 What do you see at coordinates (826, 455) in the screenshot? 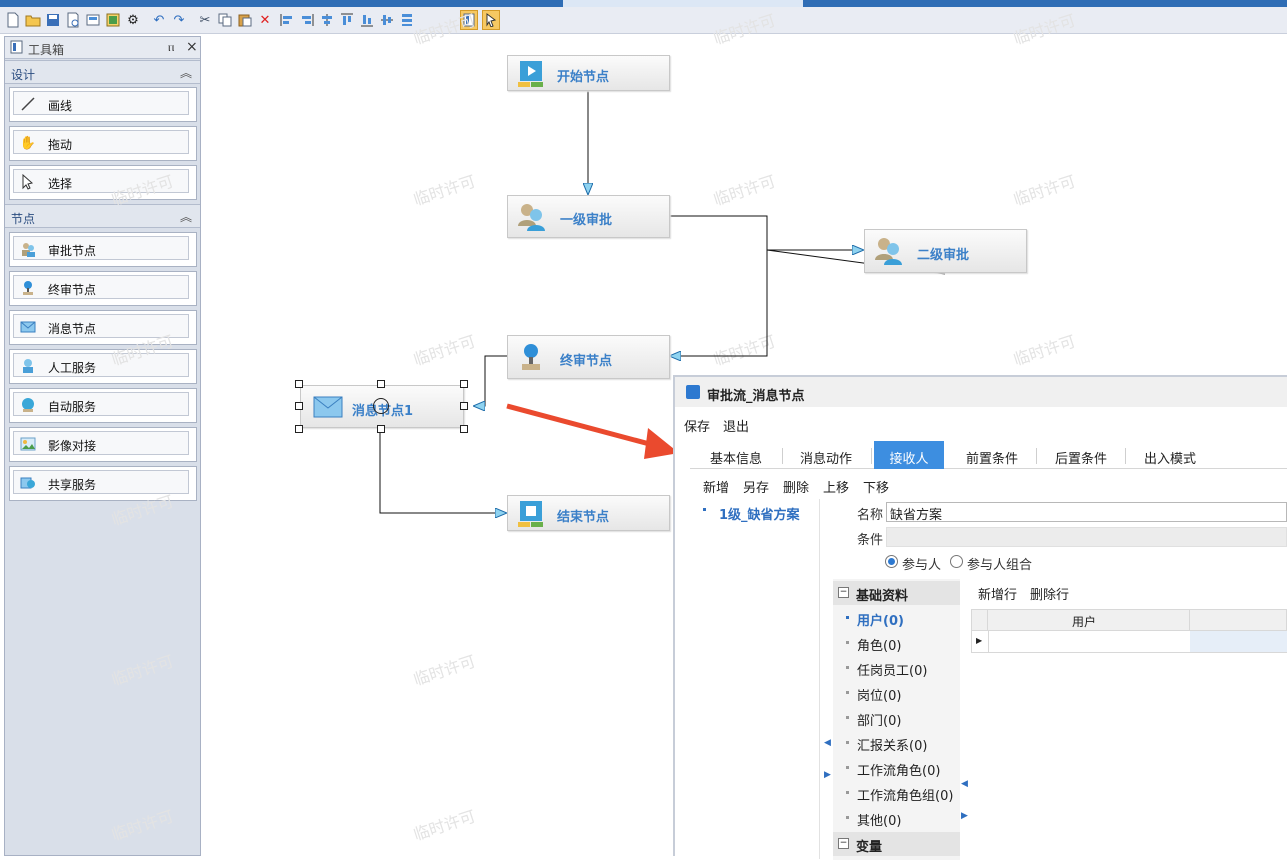
I see `tab-message-action: 消息动作` at bounding box center [826, 455].